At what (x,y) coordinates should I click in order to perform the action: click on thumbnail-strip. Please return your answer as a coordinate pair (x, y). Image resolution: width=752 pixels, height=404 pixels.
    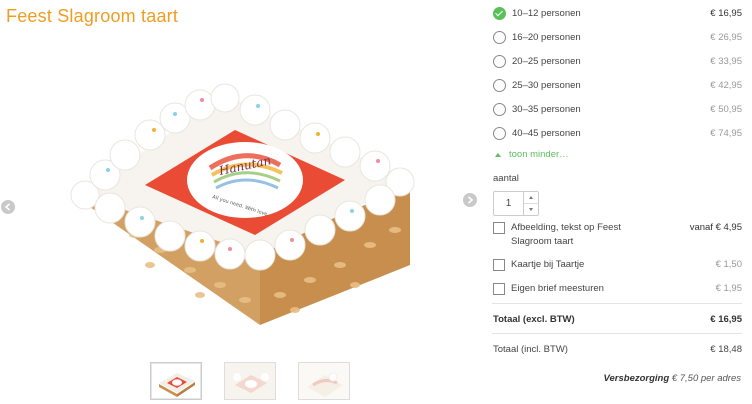
    Looking at the image, I should click on (250, 381).